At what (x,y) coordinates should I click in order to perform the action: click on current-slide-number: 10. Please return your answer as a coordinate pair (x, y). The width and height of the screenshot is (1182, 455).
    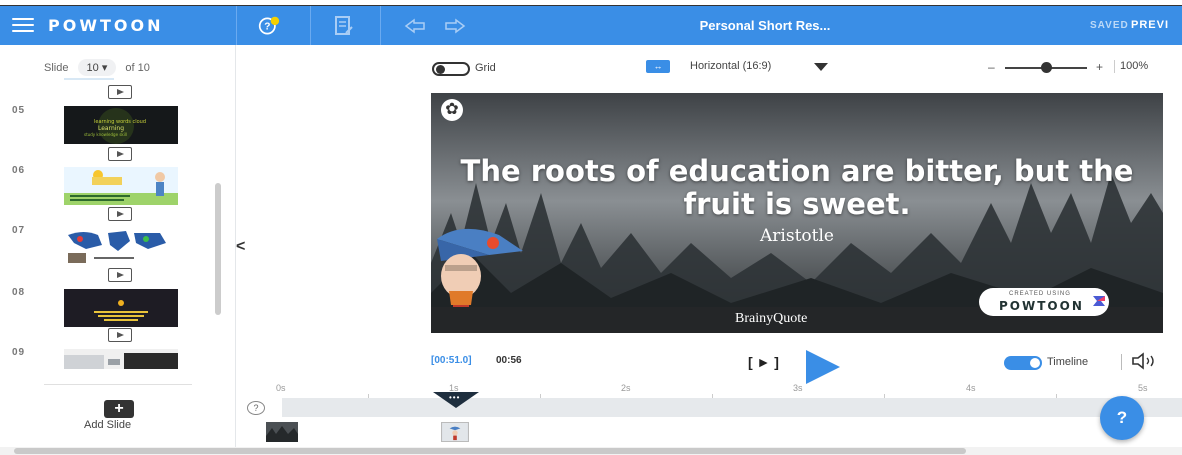
    Looking at the image, I should click on (92, 68).